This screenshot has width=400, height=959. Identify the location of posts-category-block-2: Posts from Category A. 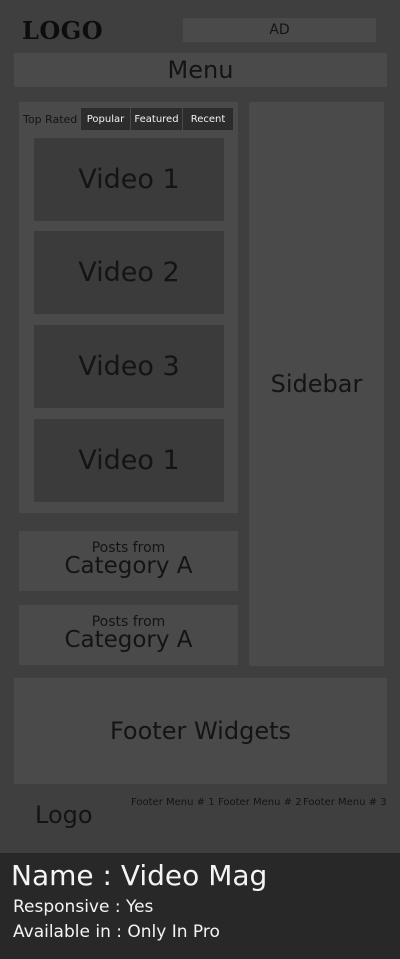
(128, 635).